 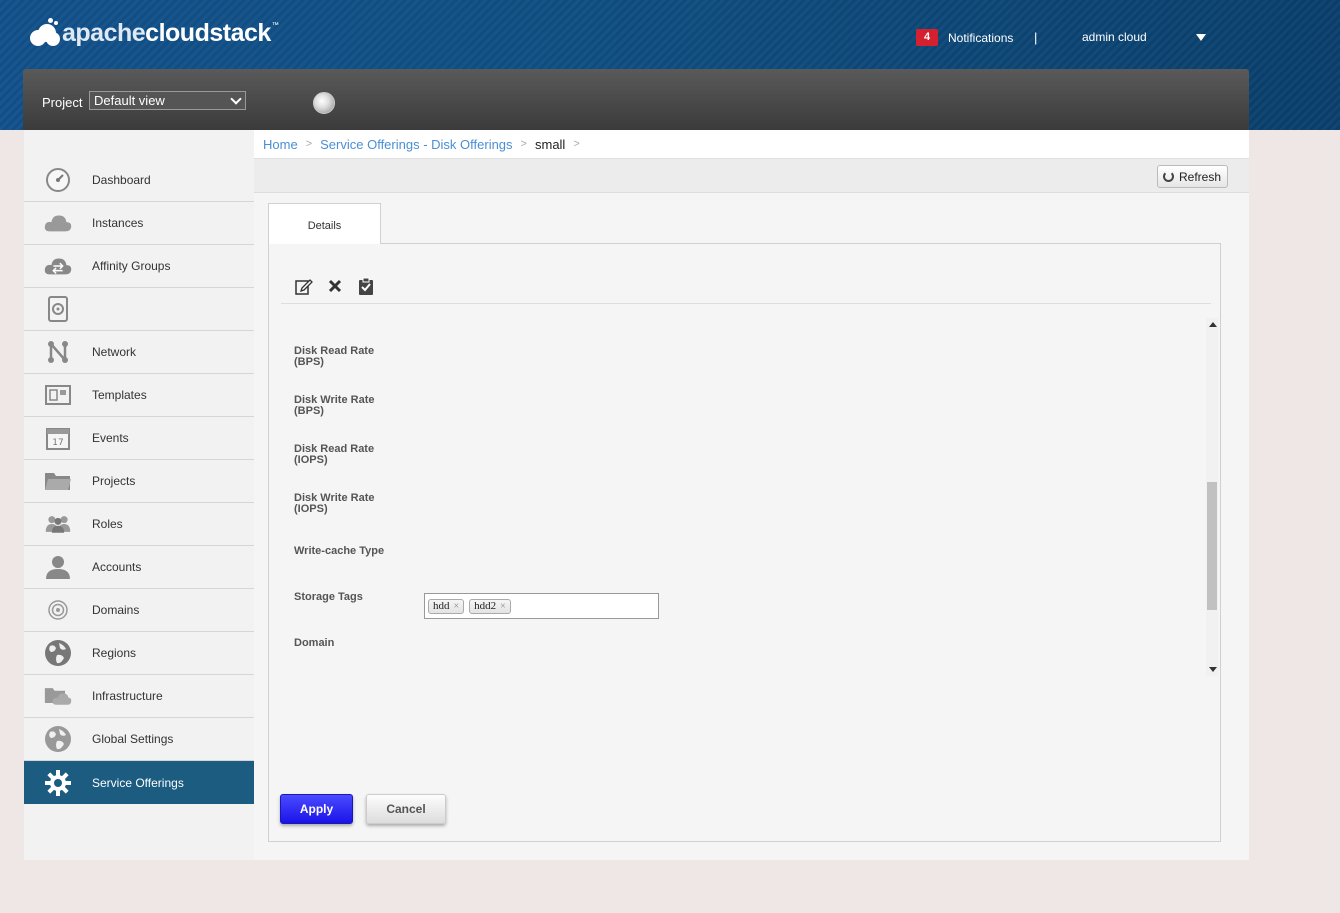 I want to click on clipboard-check-icon, so click(x=366, y=286).